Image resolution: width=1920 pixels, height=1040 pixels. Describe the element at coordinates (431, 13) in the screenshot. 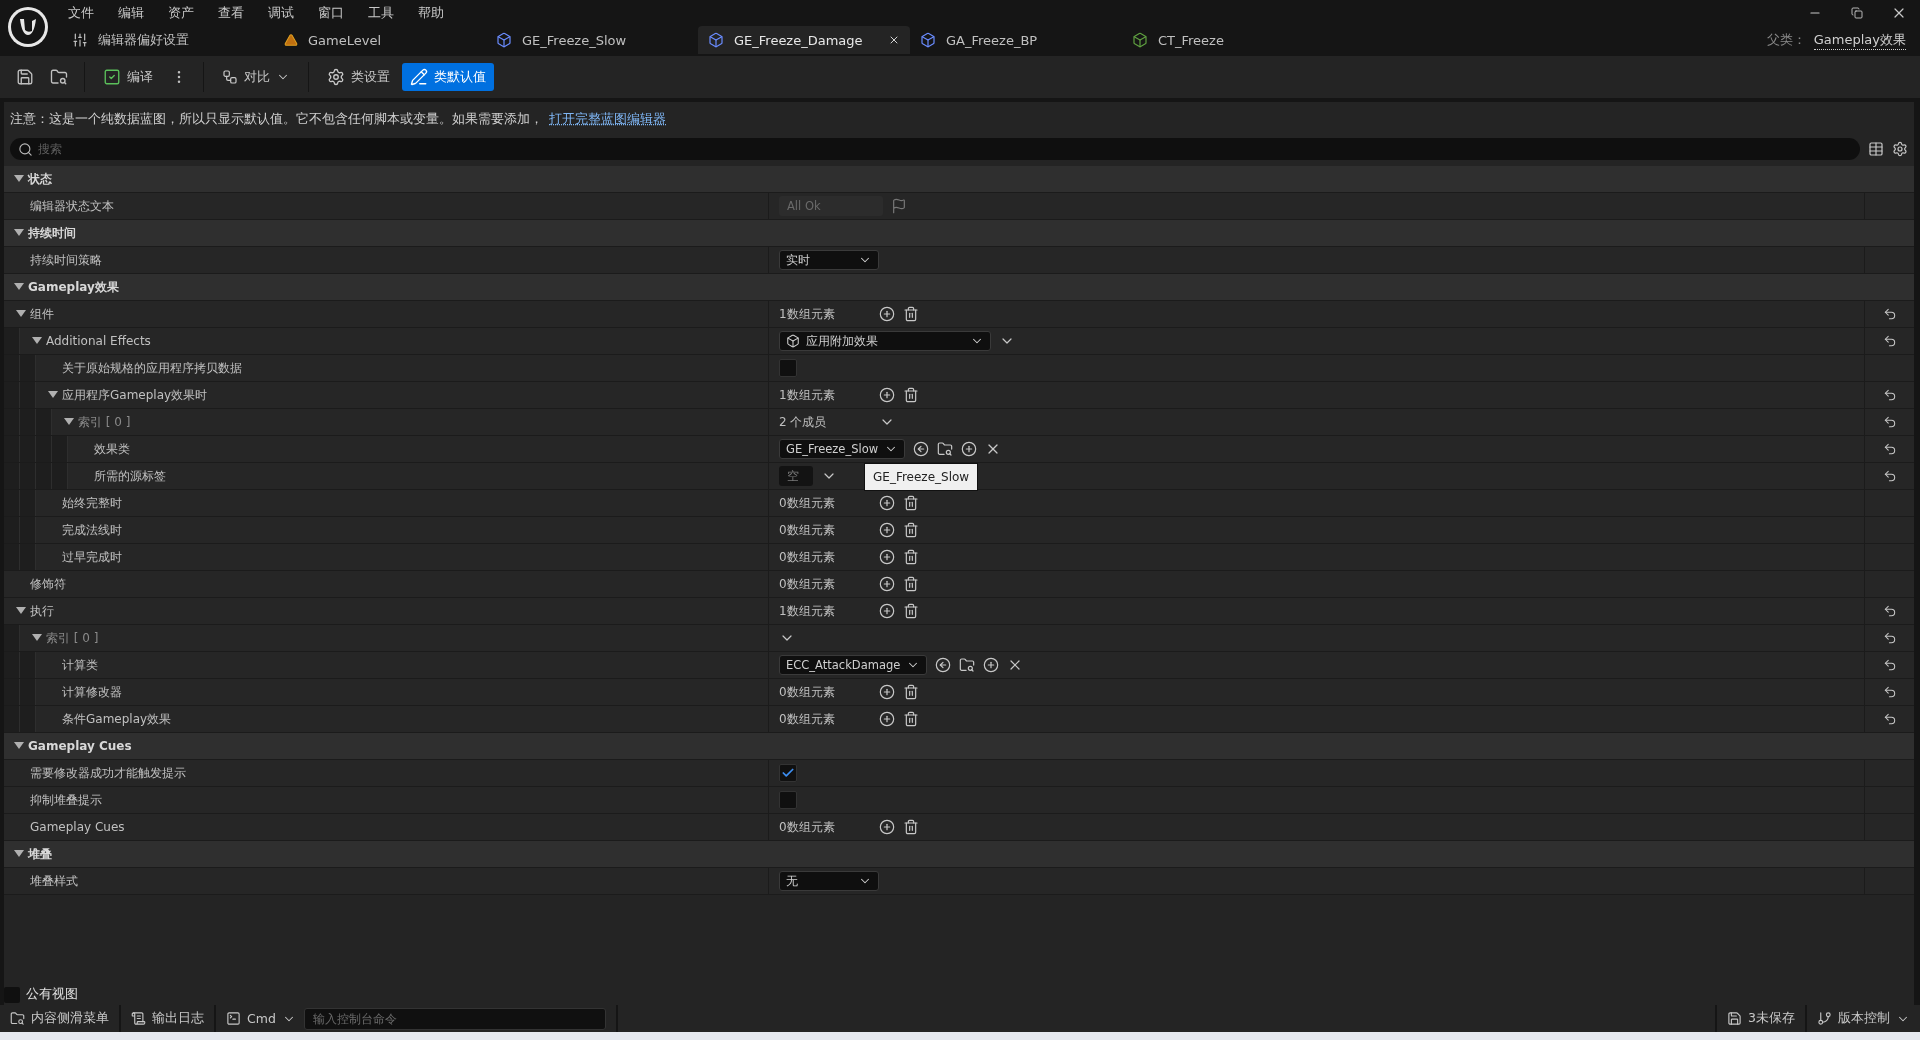

I see `menu-item: 帮助` at that location.